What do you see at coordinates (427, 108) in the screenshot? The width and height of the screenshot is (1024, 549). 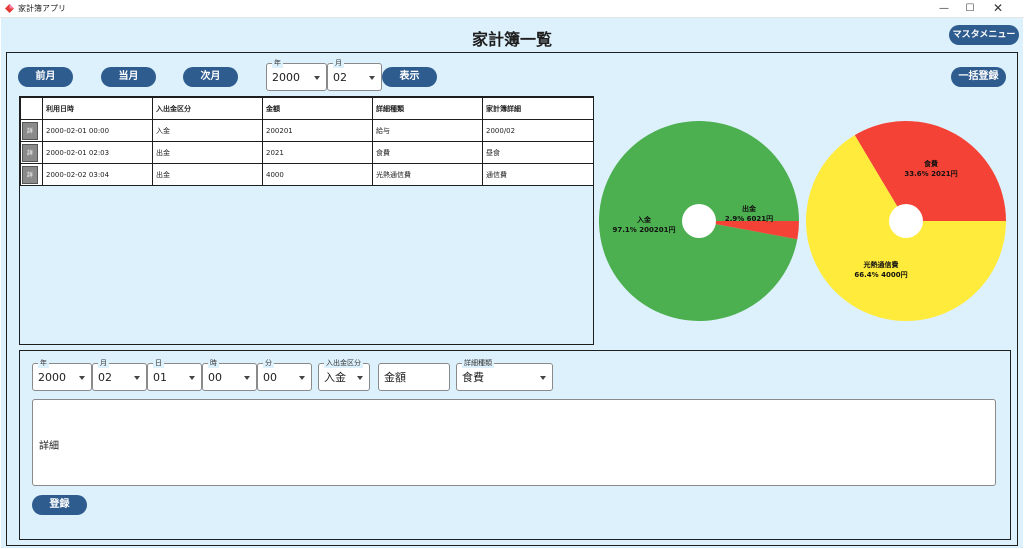 I see `column-header: 詳細種類` at bounding box center [427, 108].